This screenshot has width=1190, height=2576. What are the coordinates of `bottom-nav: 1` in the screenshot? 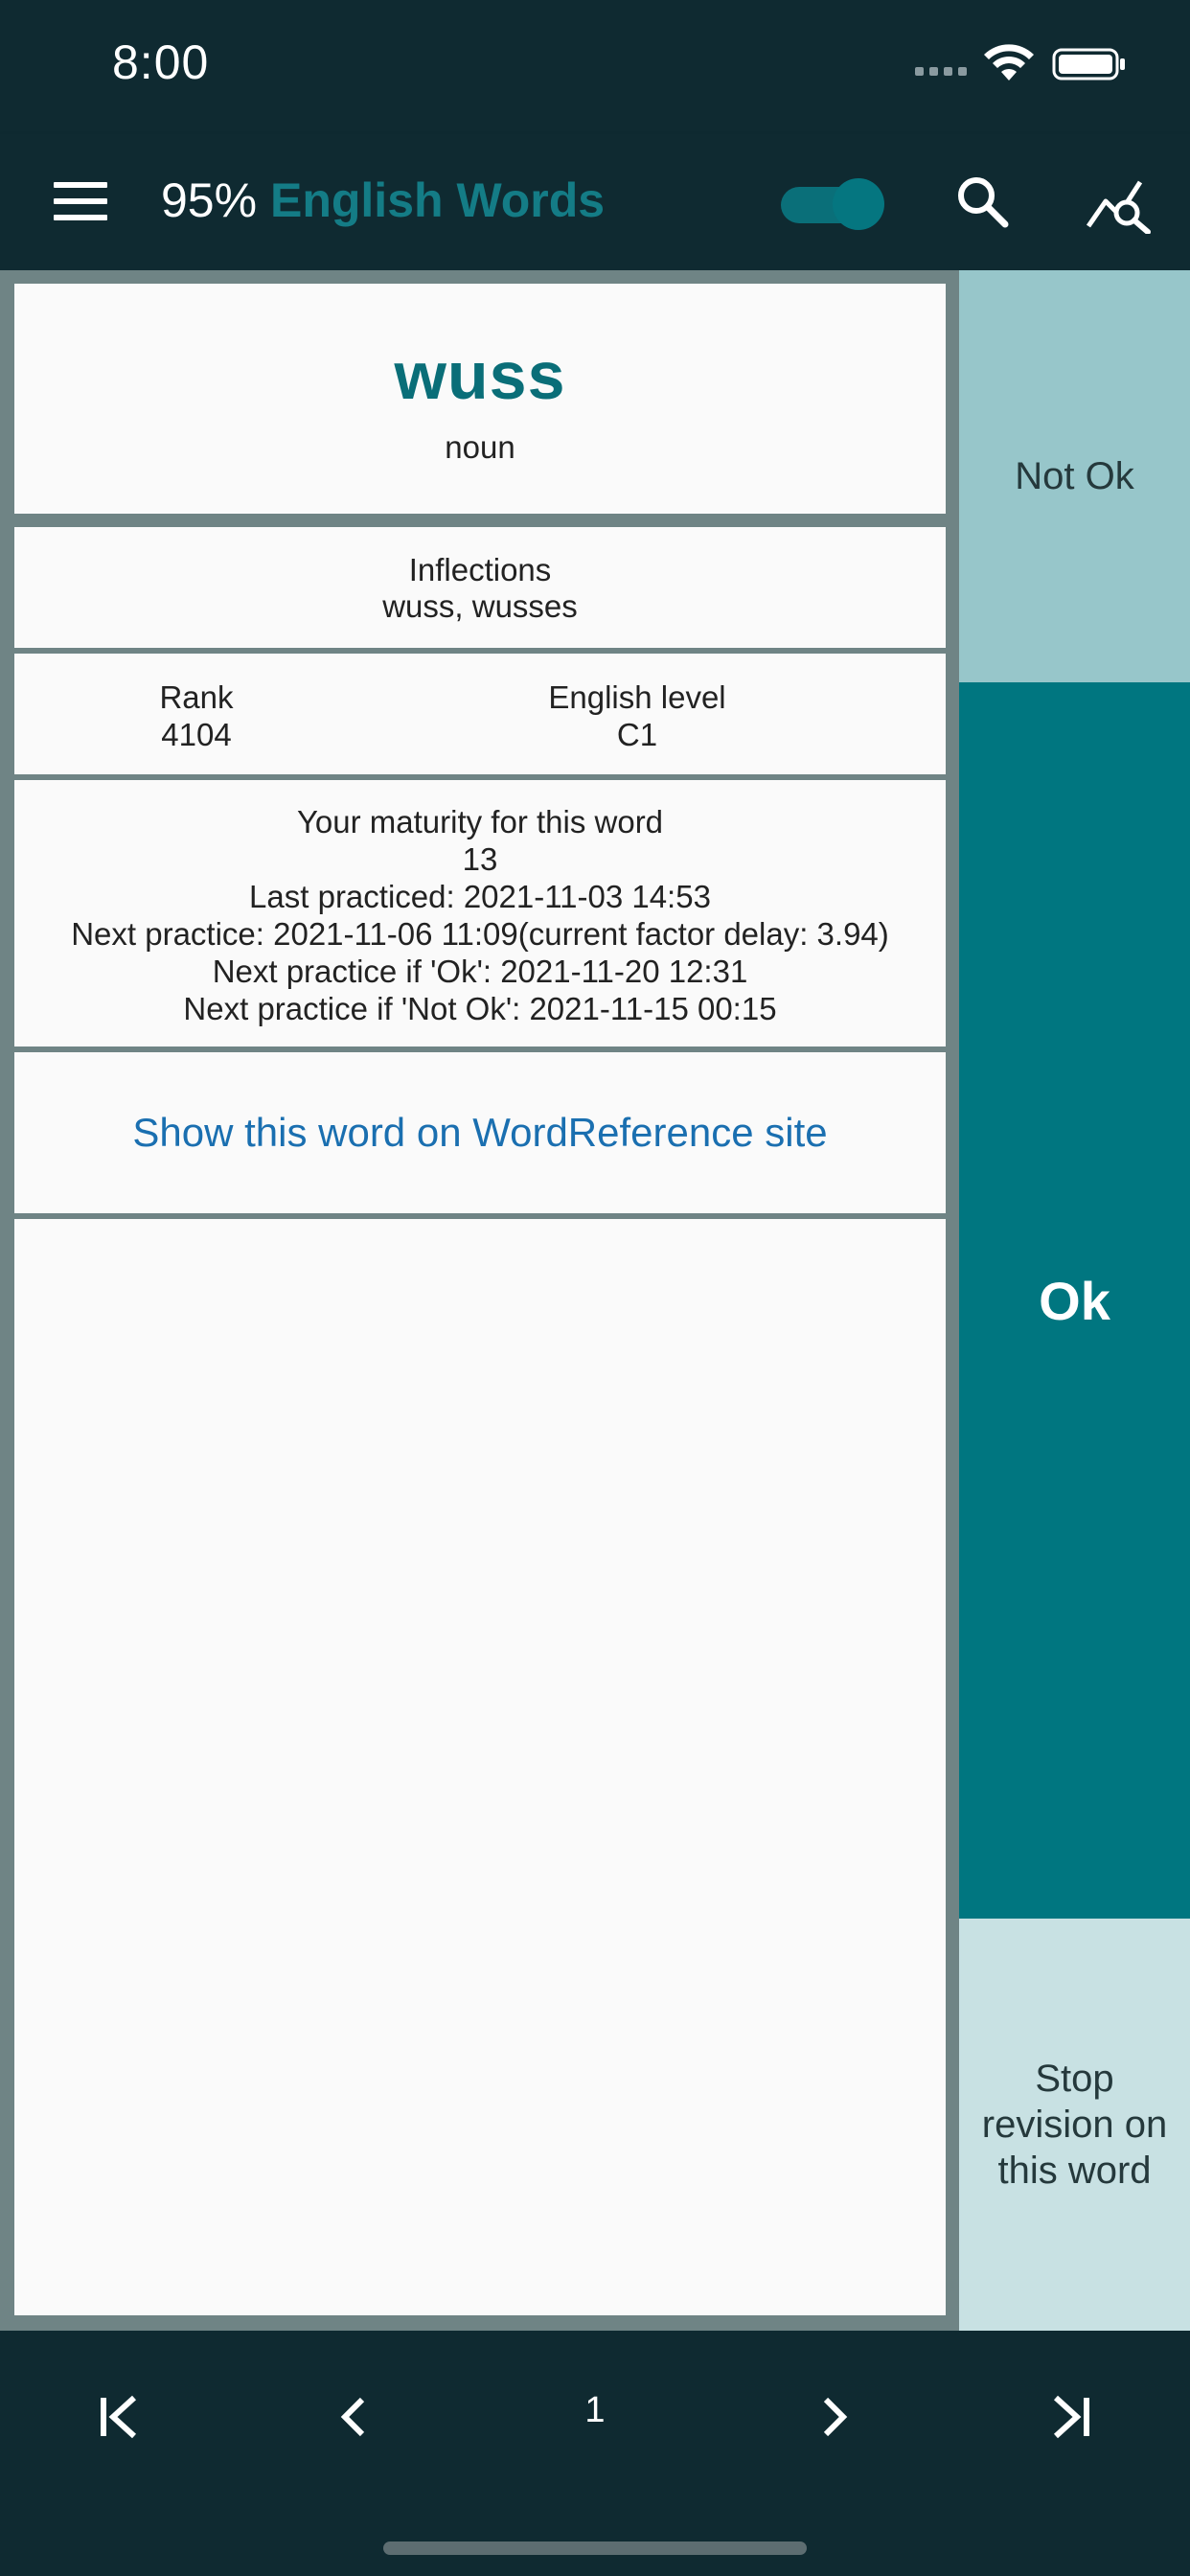 It's located at (595, 2453).